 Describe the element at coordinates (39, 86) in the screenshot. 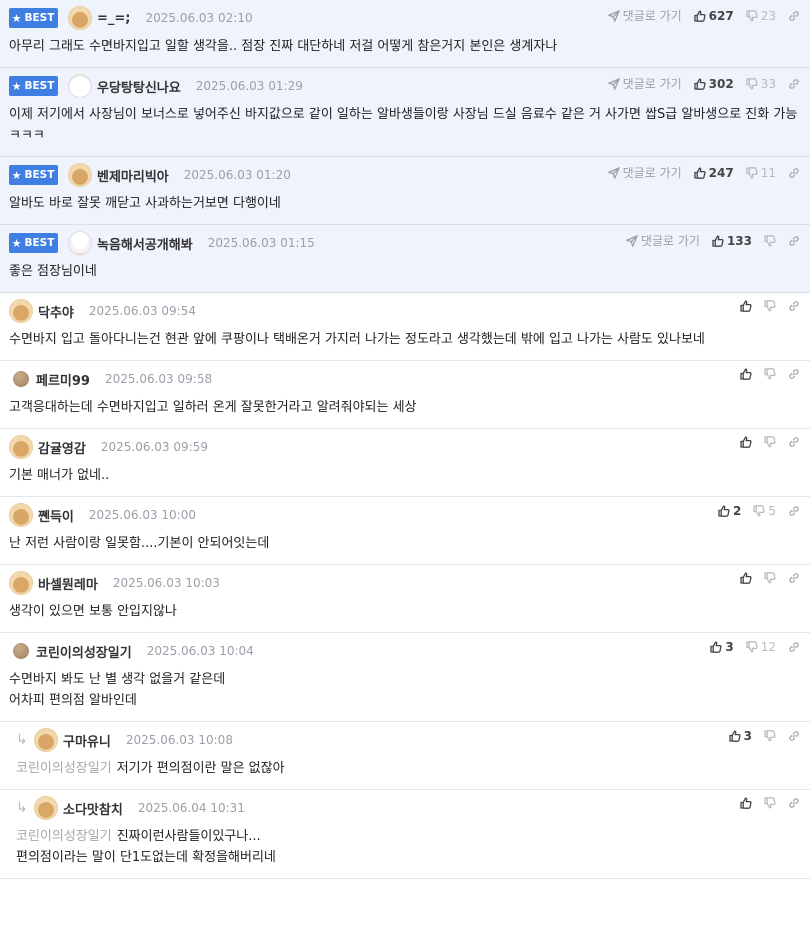

I see `best-badge-label: BEST` at that location.